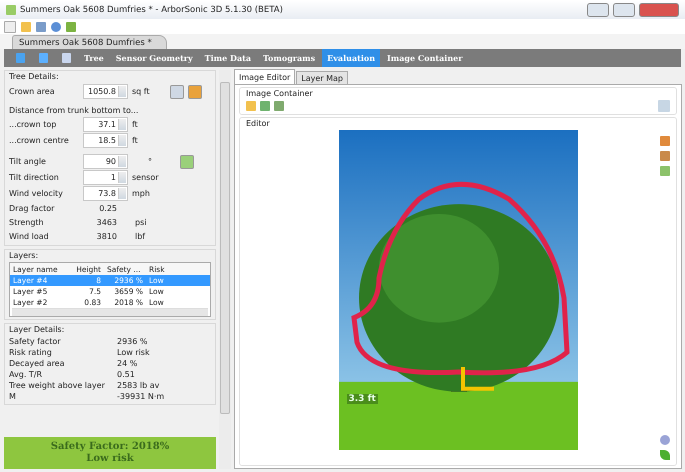 This screenshot has height=472, width=685. What do you see at coordinates (141, 193) in the screenshot?
I see `unit-label: mph` at bounding box center [141, 193].